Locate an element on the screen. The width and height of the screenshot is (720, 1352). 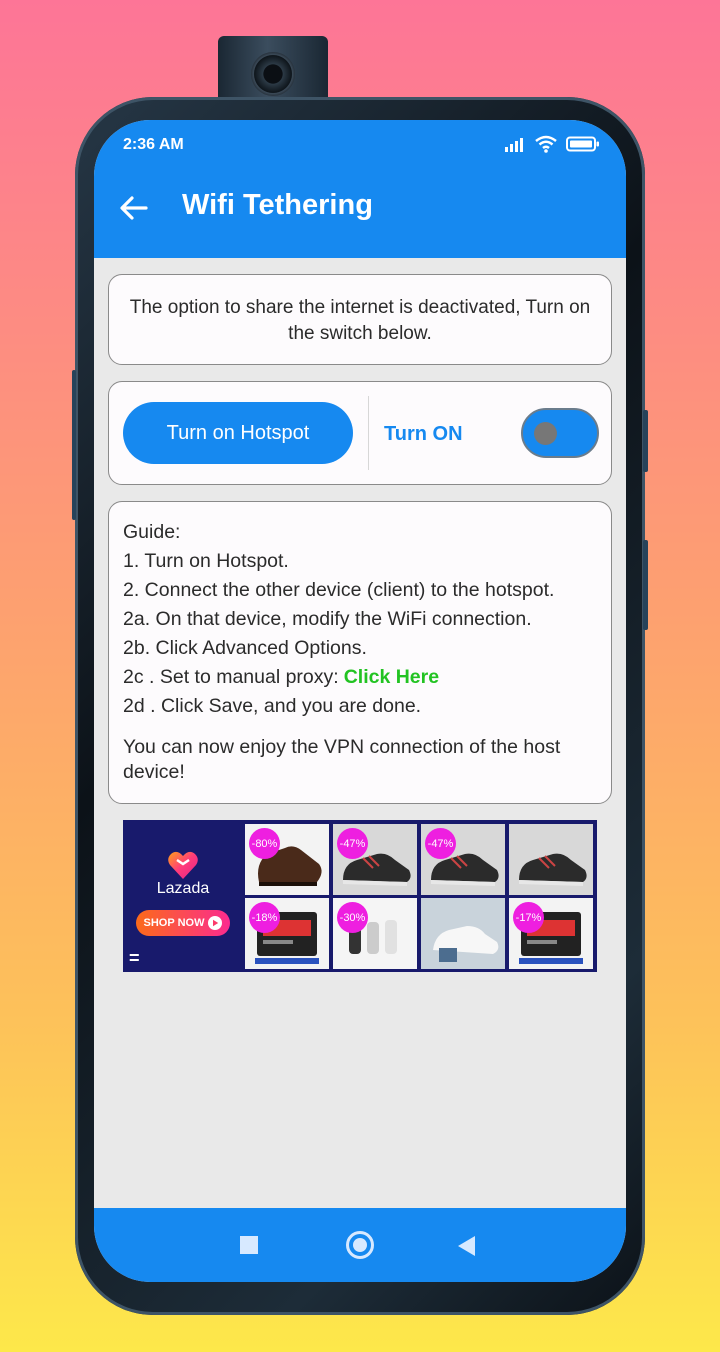
popup-camera is located at coordinates (273, 67).